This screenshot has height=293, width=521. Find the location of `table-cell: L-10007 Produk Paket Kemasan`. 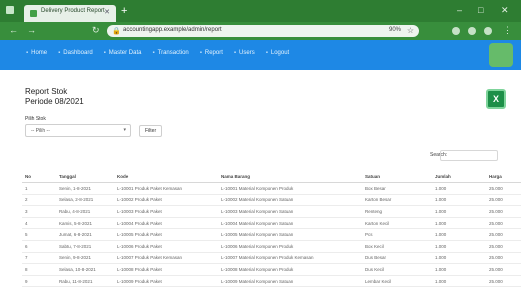

table-cell: L-10007 Produk Paket Kemasan is located at coordinates (166, 258).